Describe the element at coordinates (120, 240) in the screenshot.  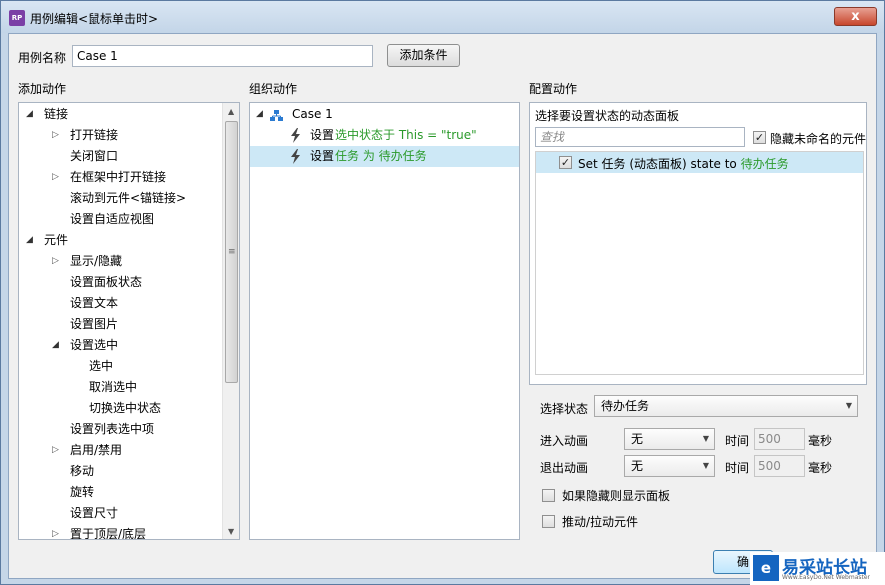
I see `tree-item: ◢ 元件` at that location.